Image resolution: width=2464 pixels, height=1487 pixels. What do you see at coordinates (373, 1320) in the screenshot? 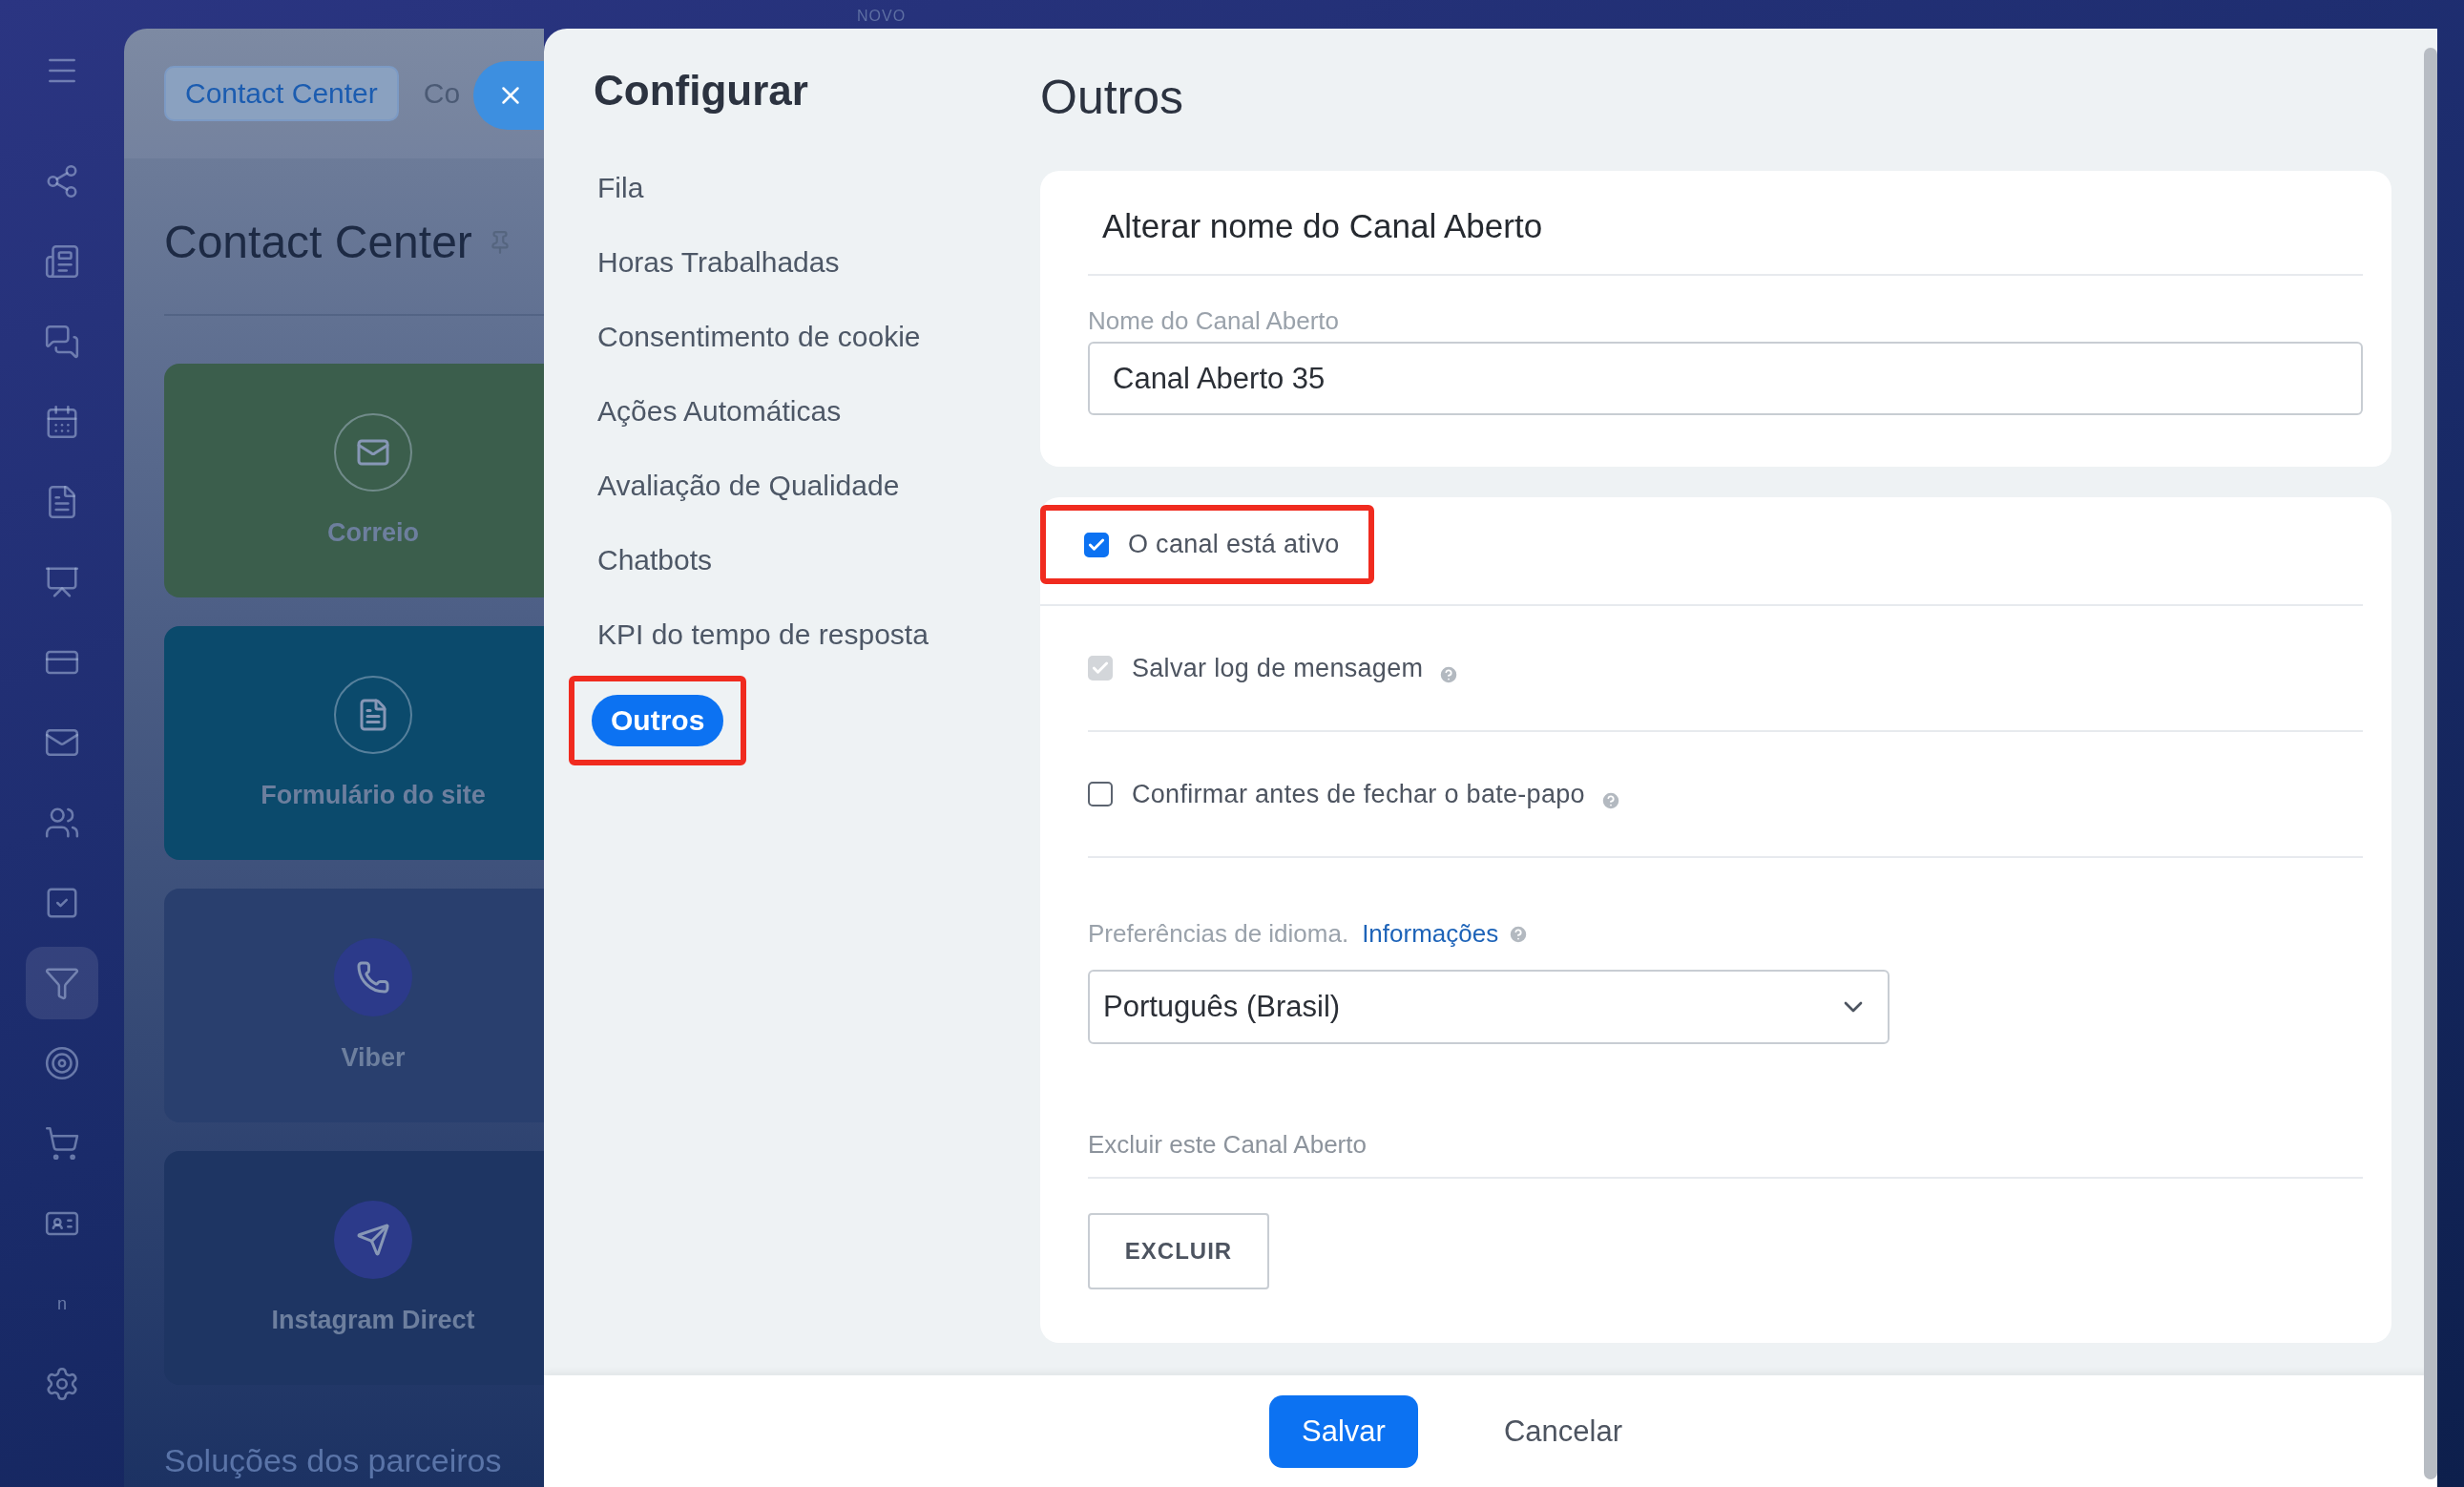
I see `tile-label: Instagram Direct` at bounding box center [373, 1320].